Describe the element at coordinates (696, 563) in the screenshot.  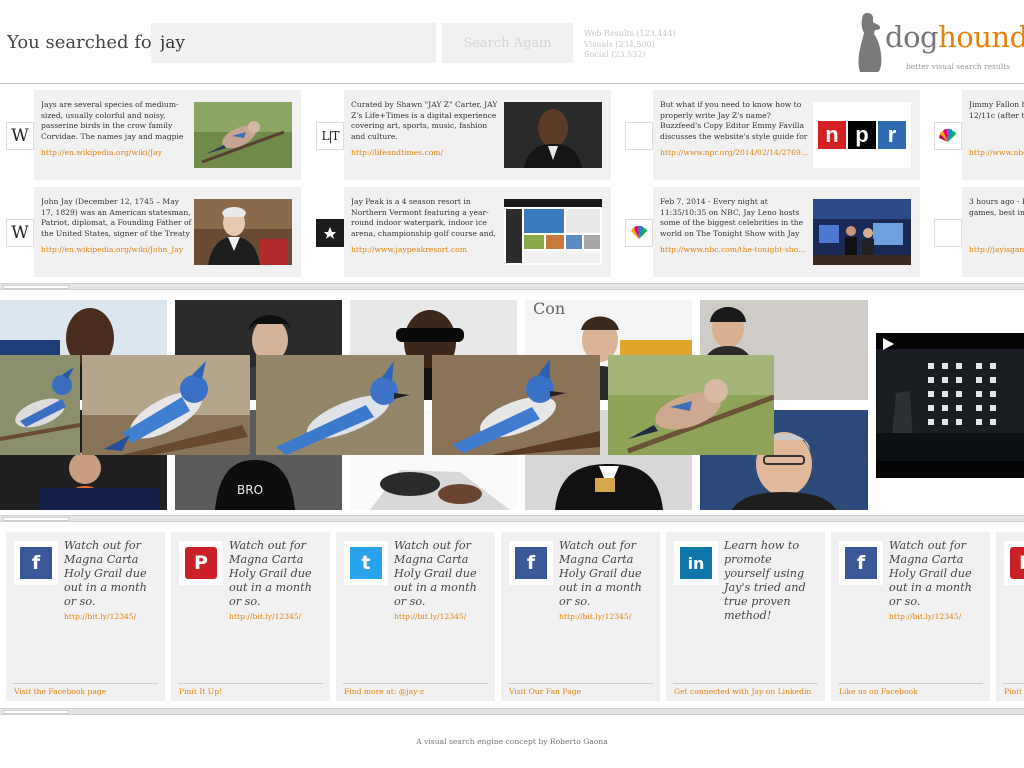
I see `linkedin-glyph: in` at that location.